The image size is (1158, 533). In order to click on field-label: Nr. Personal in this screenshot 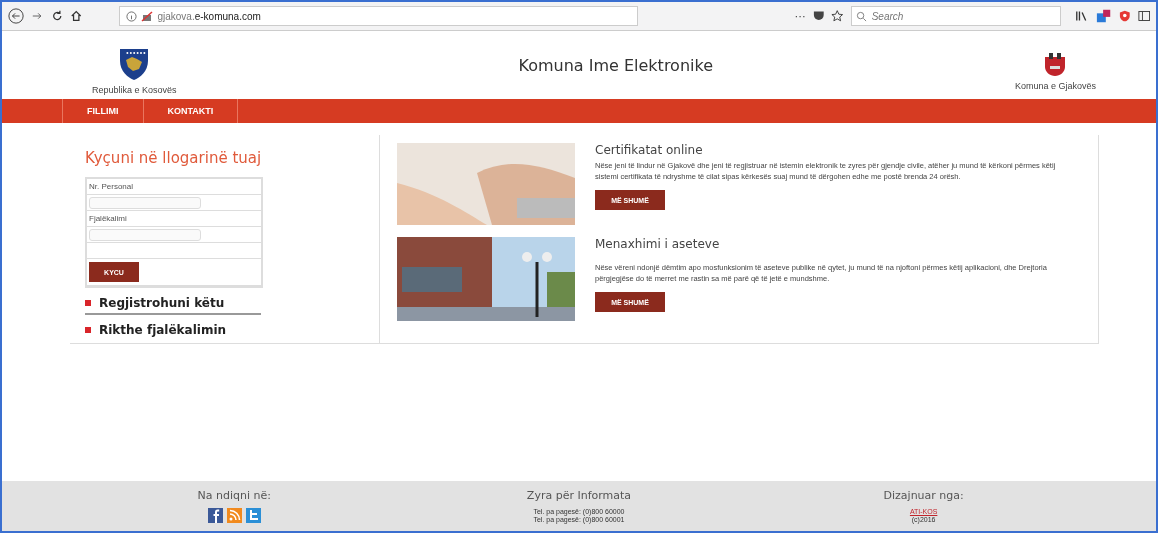, I will do `click(111, 186)`.